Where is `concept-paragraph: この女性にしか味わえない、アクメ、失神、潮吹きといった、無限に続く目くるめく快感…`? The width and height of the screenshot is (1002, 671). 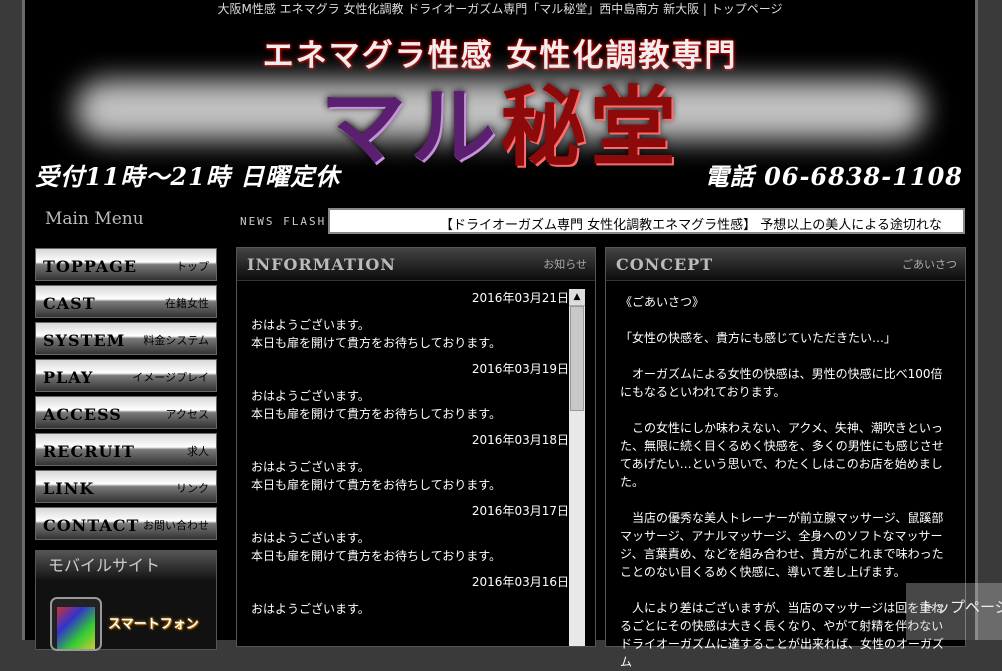
concept-paragraph: この女性にしか味わえない、アクメ、失神、潮吹きといった、無限に続く目くるめく快感… is located at coordinates (782, 455).